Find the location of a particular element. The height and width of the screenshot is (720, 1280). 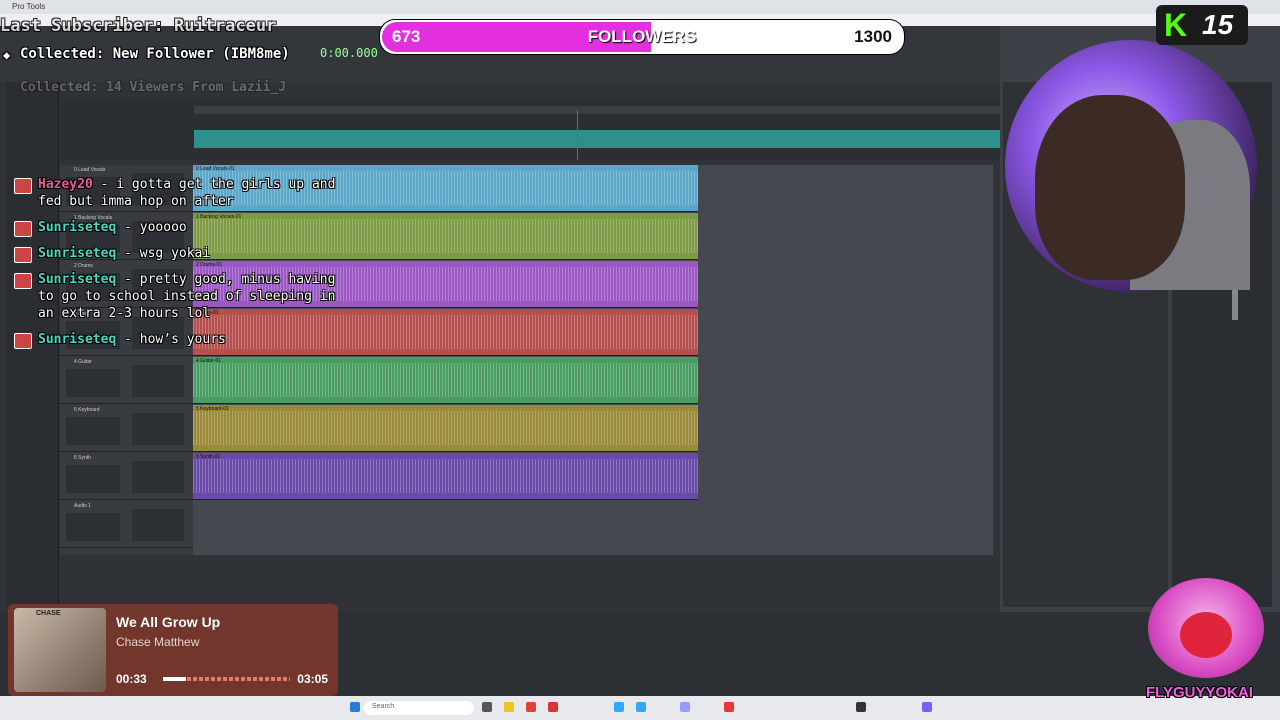

clip-name: 6 Synth-01 is located at coordinates (208, 457).